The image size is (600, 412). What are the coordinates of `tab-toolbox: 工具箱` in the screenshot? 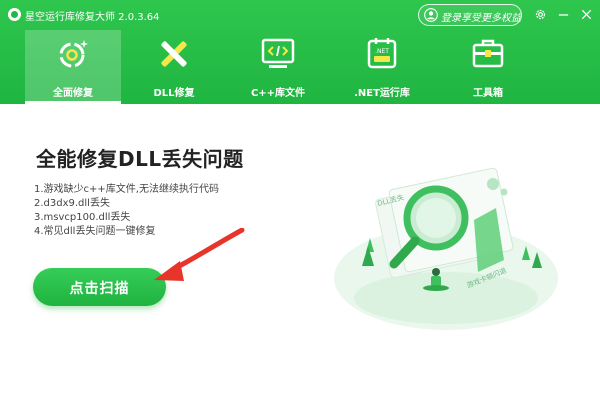 It's located at (488, 67).